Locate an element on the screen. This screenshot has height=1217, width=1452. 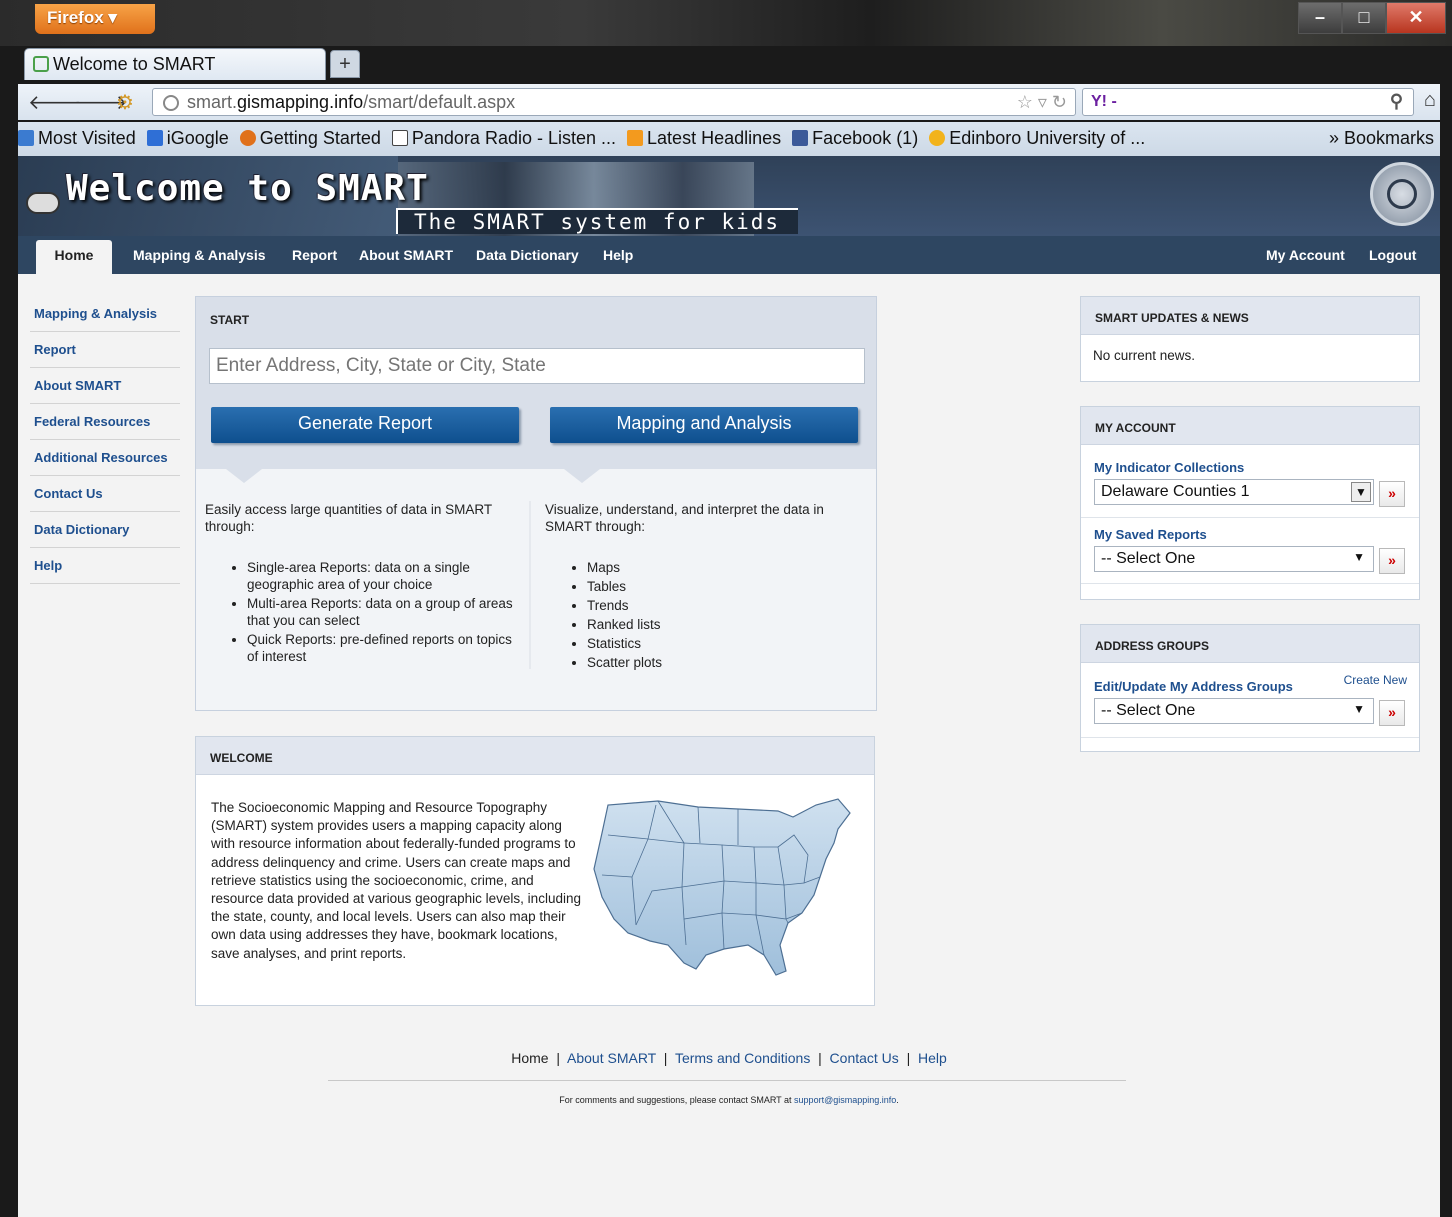
nav-my-account: My Account is located at coordinates (1305, 255).